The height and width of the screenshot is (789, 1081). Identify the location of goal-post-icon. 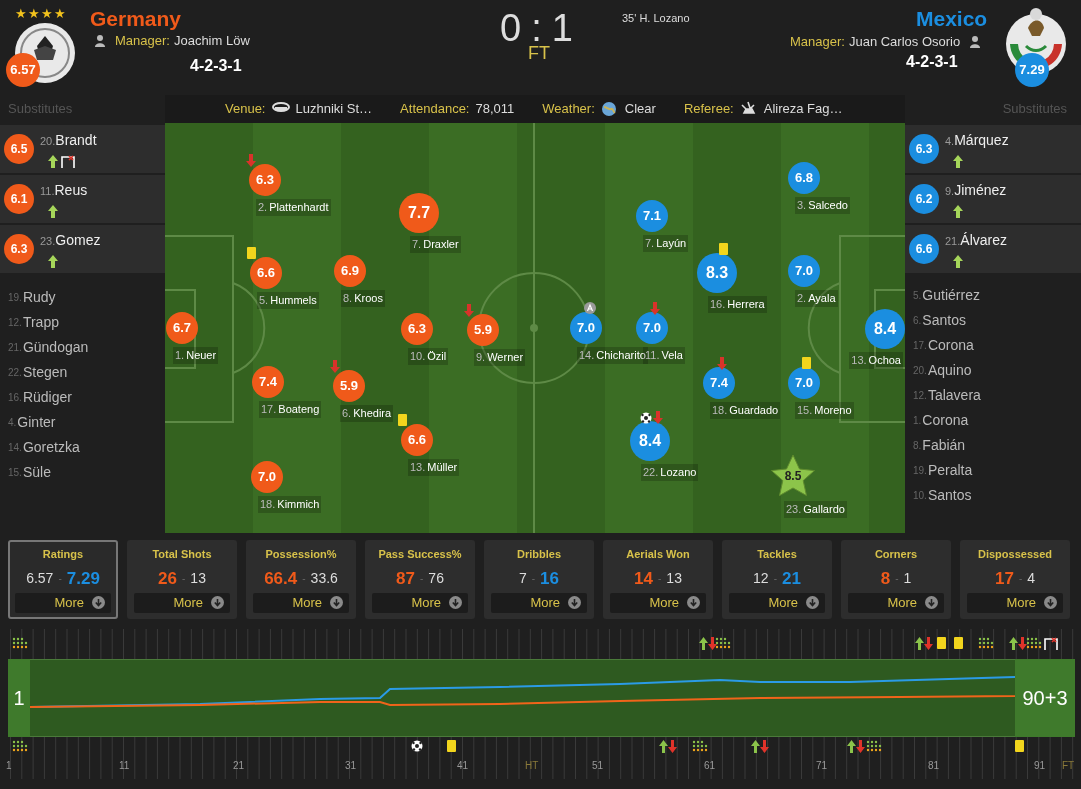
(1051, 643).